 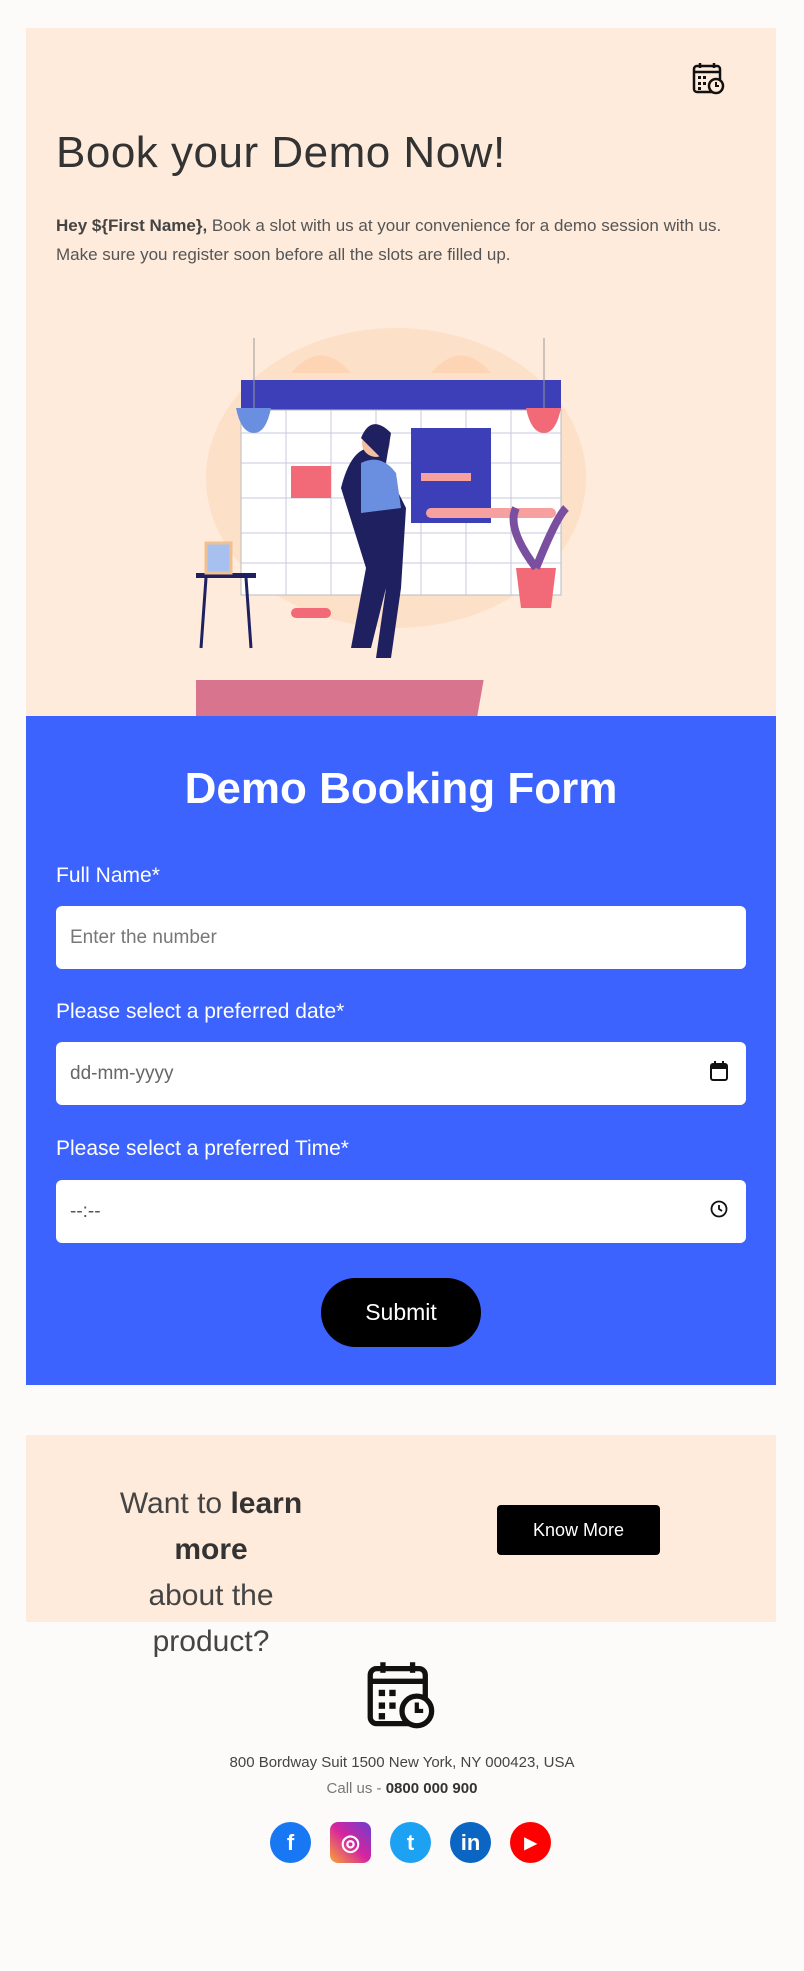 What do you see at coordinates (386, 510) in the screenshot?
I see `calendar-illustration` at bounding box center [386, 510].